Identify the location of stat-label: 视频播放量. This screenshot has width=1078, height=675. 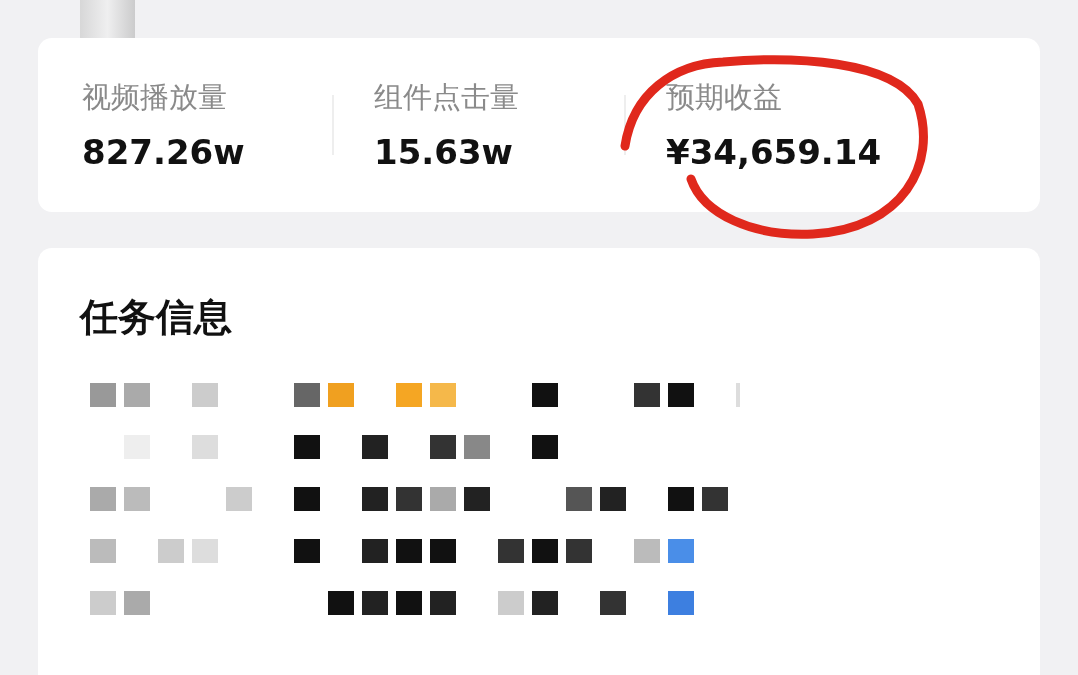
(155, 97).